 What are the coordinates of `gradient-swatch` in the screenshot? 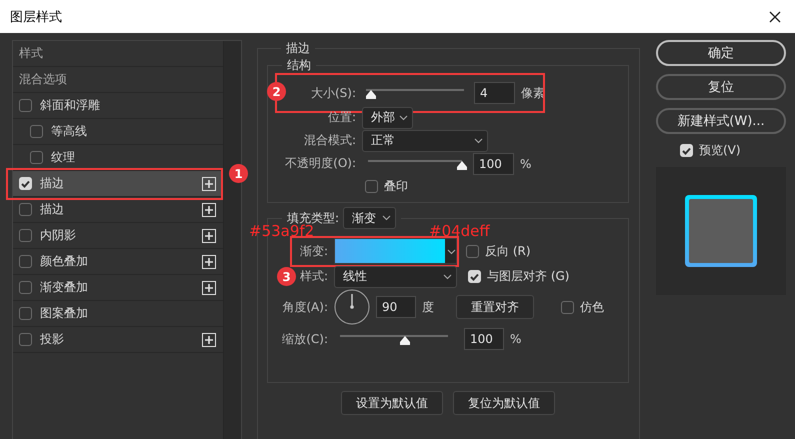 It's located at (390, 251).